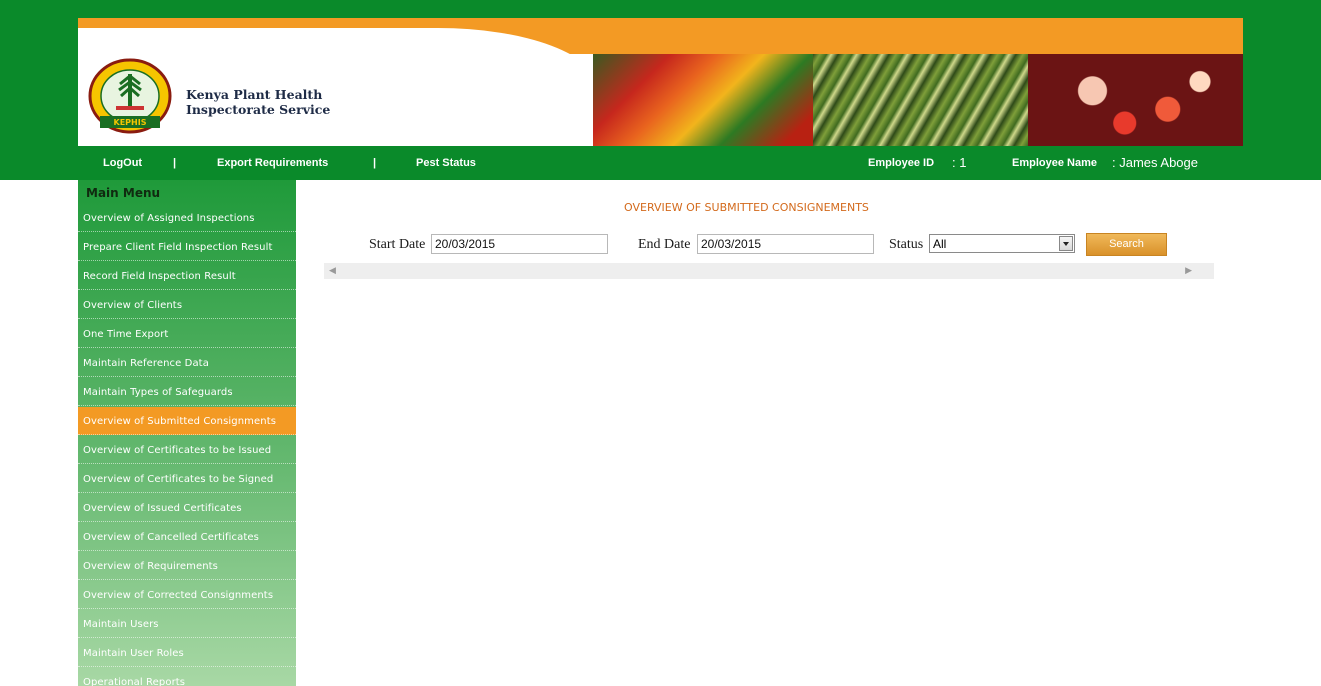  Describe the element at coordinates (1066, 243) in the screenshot. I see `chevron-down-icon` at that location.